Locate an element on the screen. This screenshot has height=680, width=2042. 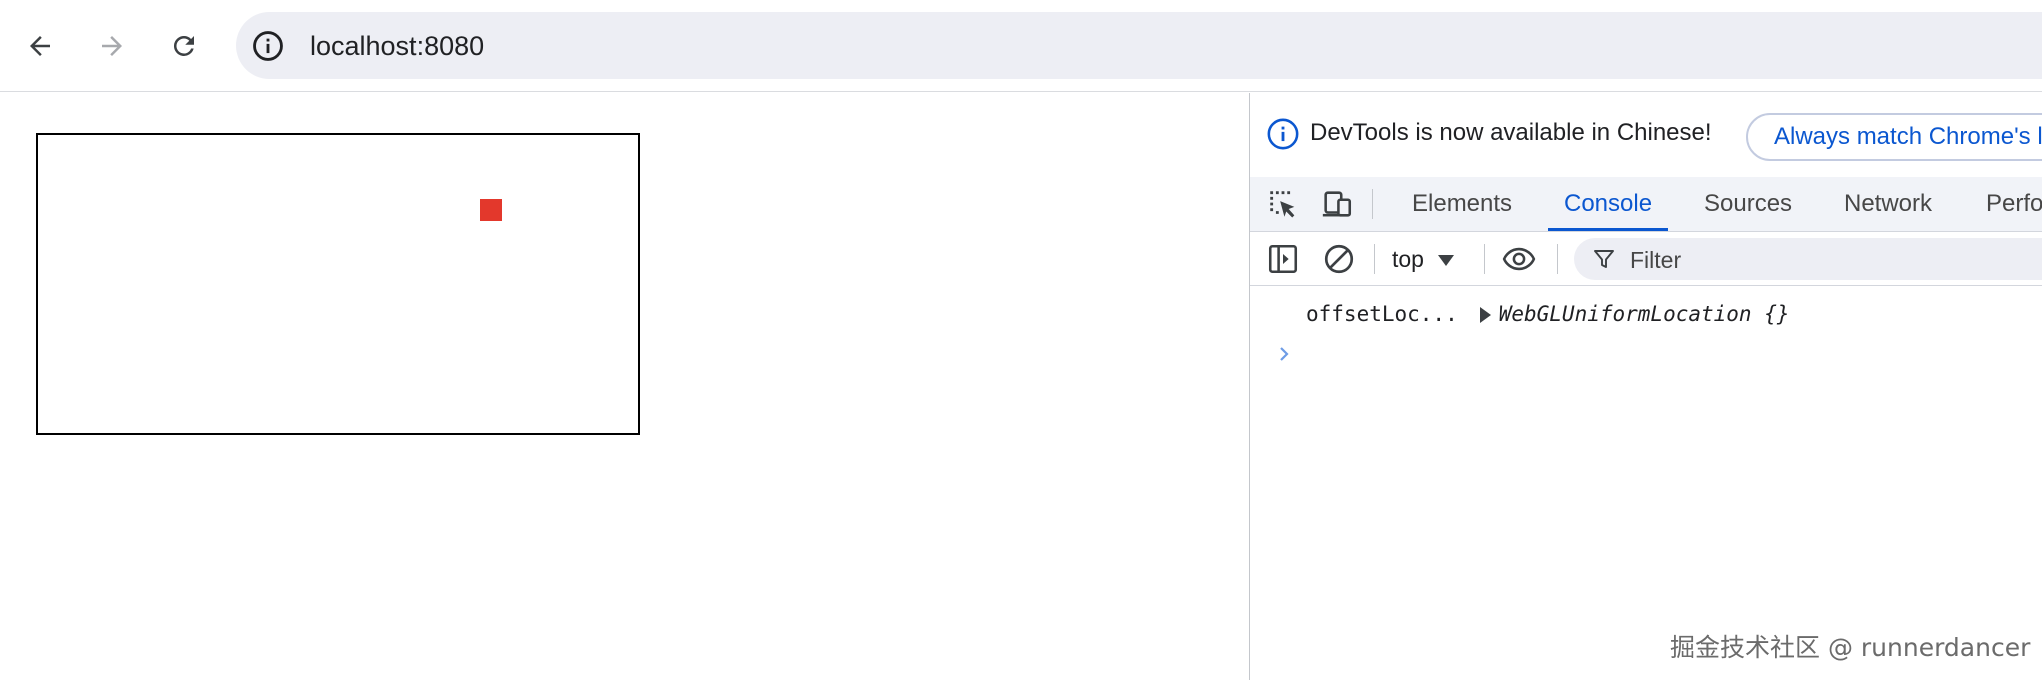
always-match-language-button: Always match Chrome's la is located at coordinates (1894, 137).